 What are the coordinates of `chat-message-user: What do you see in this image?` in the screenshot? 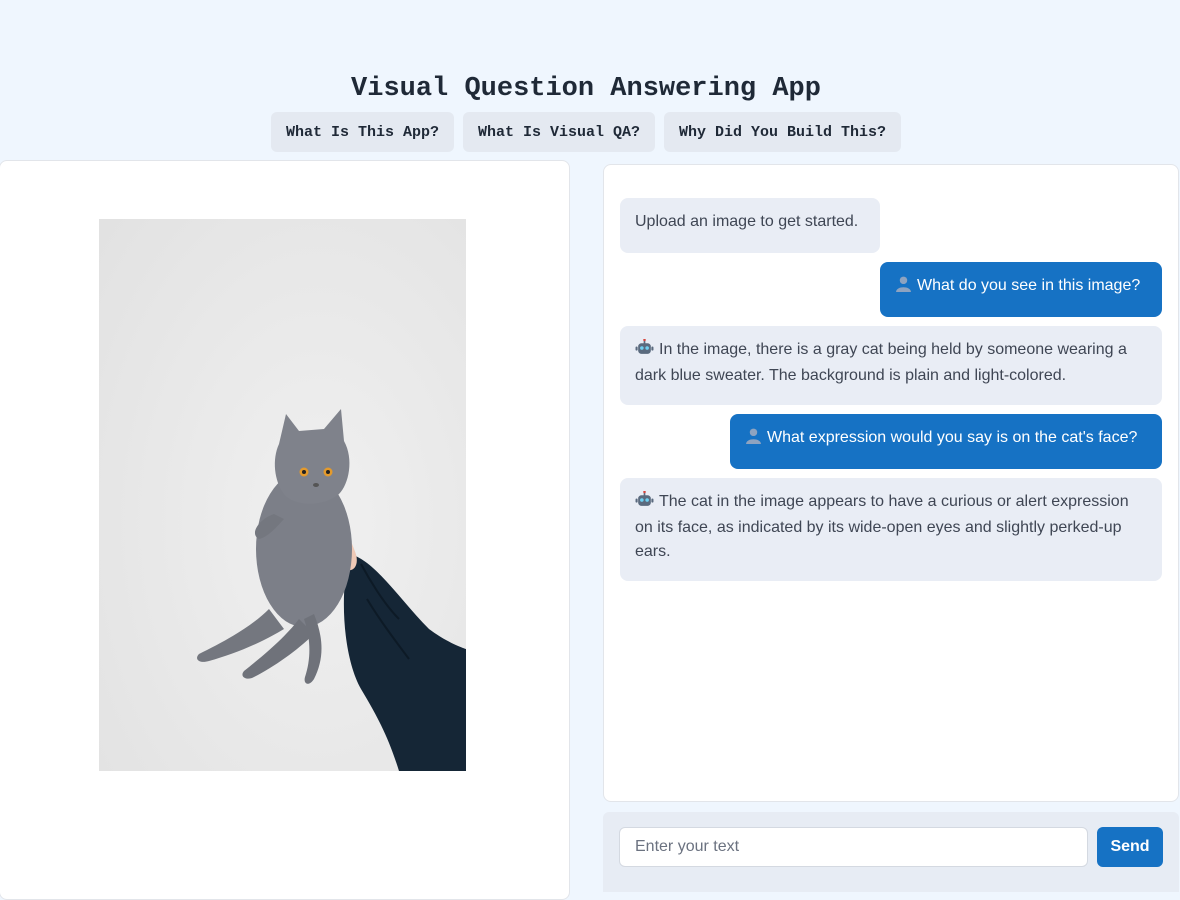 It's located at (1021, 289).